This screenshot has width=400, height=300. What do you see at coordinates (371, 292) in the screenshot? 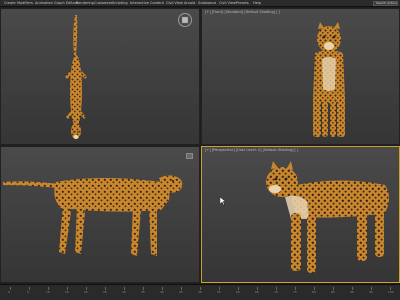
I see `timeline-tick-label: 95` at bounding box center [371, 292].